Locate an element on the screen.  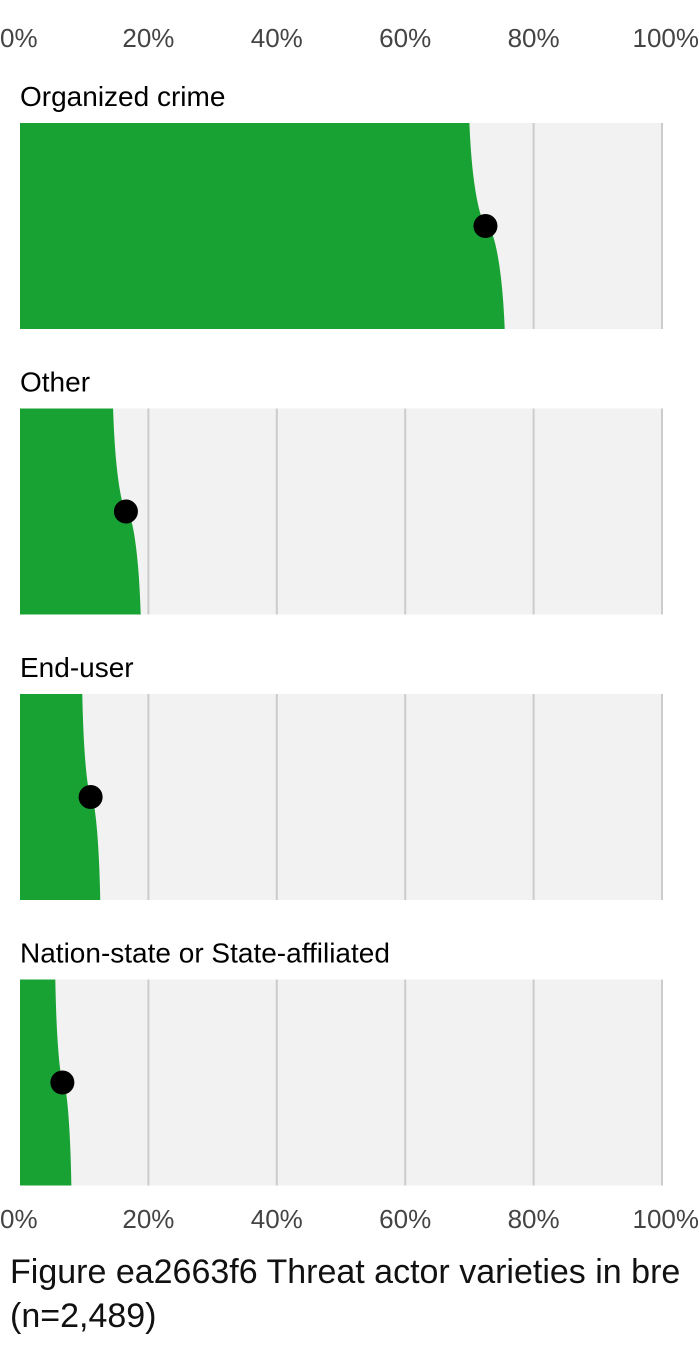
top-axis-tick-label: 80% is located at coordinates (534, 38).